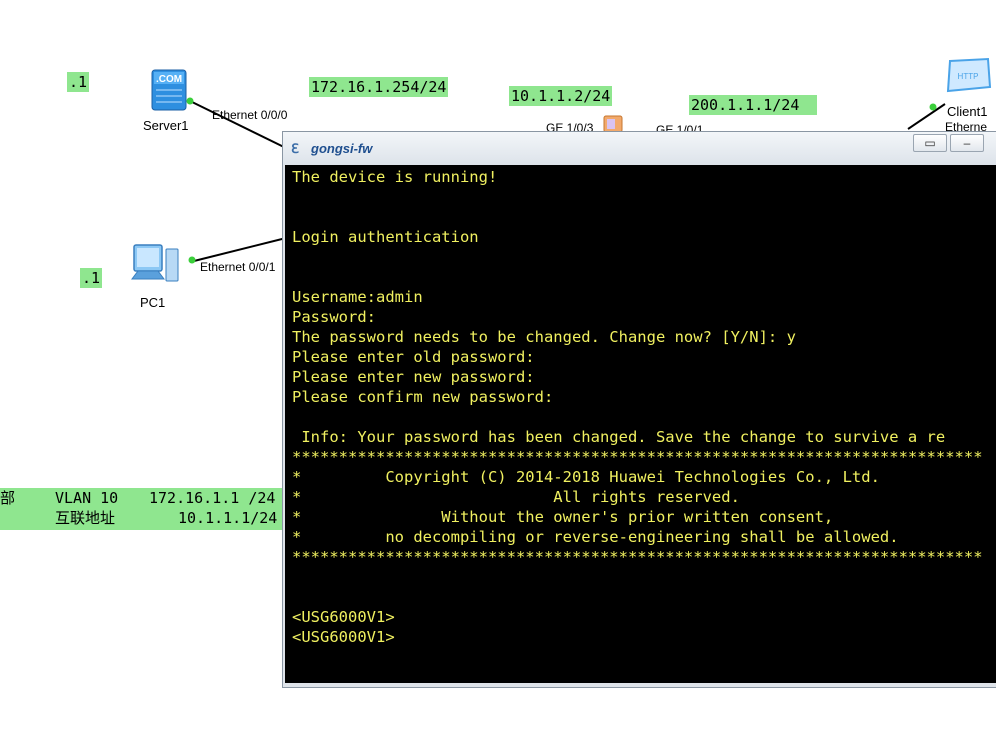  What do you see at coordinates (91, 278) in the screenshot?
I see `ip-label-pc: .1` at bounding box center [91, 278].